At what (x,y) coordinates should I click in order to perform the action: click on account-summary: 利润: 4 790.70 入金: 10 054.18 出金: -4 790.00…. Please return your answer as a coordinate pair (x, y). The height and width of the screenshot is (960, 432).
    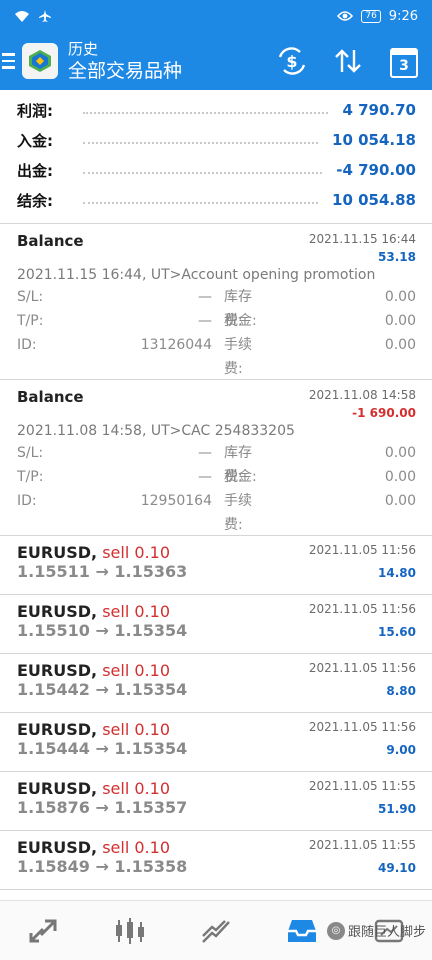
    Looking at the image, I should click on (216, 157).